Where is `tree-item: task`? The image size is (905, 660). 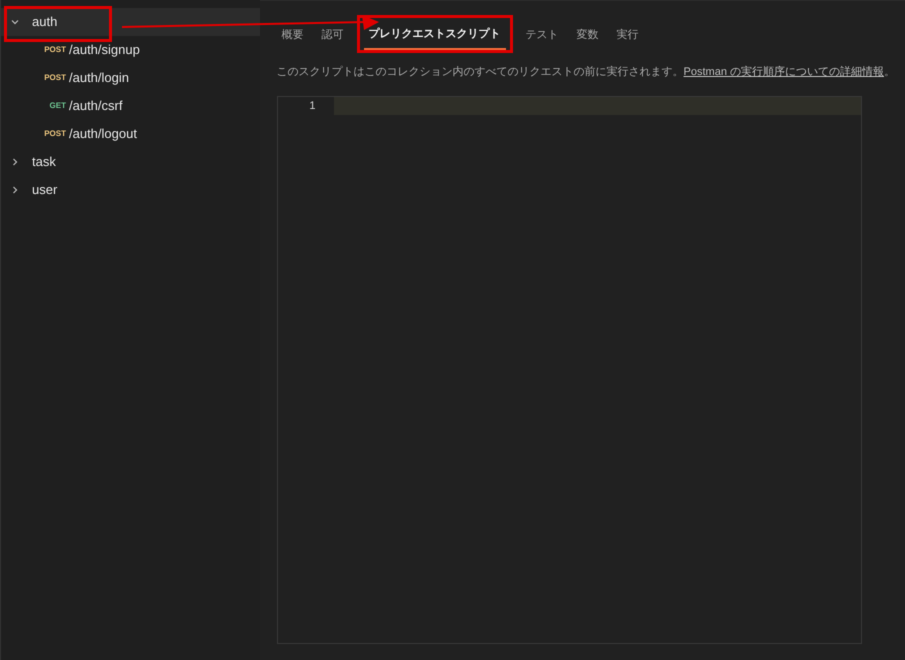
tree-item: task is located at coordinates (130, 162).